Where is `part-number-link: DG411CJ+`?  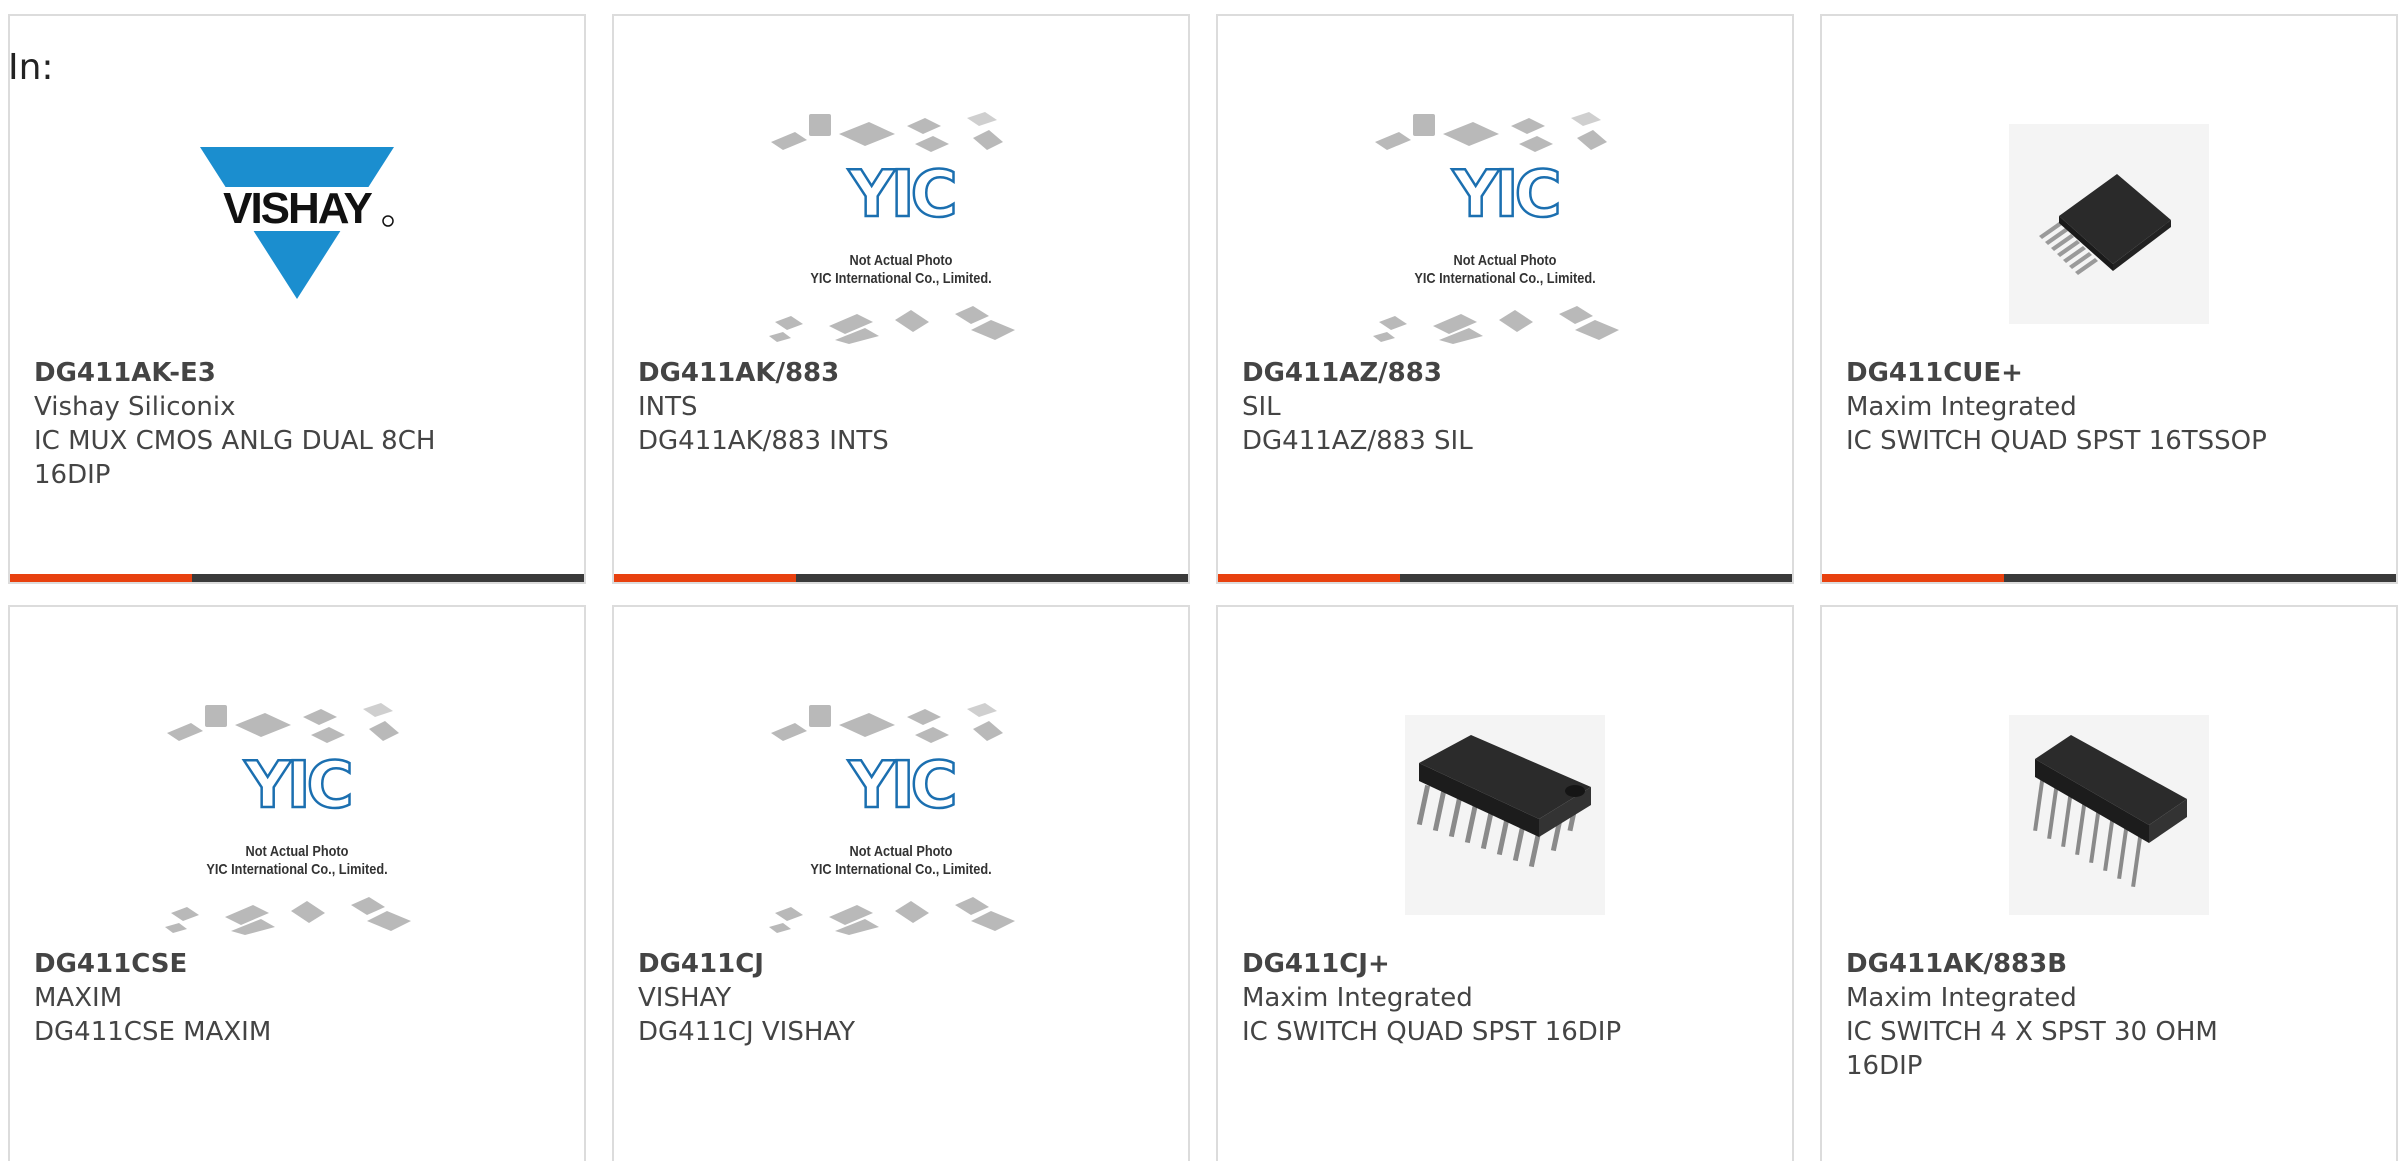
part-number-link: DG411CJ+ is located at coordinates (1462, 964).